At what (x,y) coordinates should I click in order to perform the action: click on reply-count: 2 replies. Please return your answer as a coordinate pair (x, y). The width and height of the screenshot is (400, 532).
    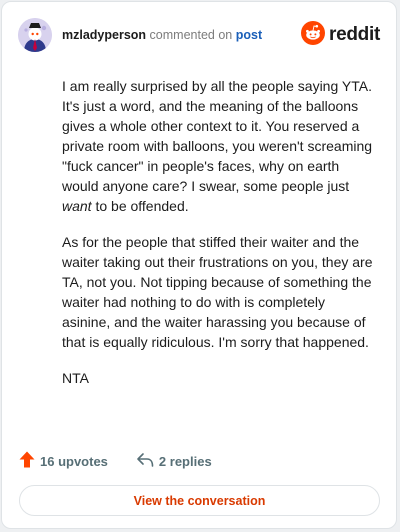
    Looking at the image, I should click on (185, 461).